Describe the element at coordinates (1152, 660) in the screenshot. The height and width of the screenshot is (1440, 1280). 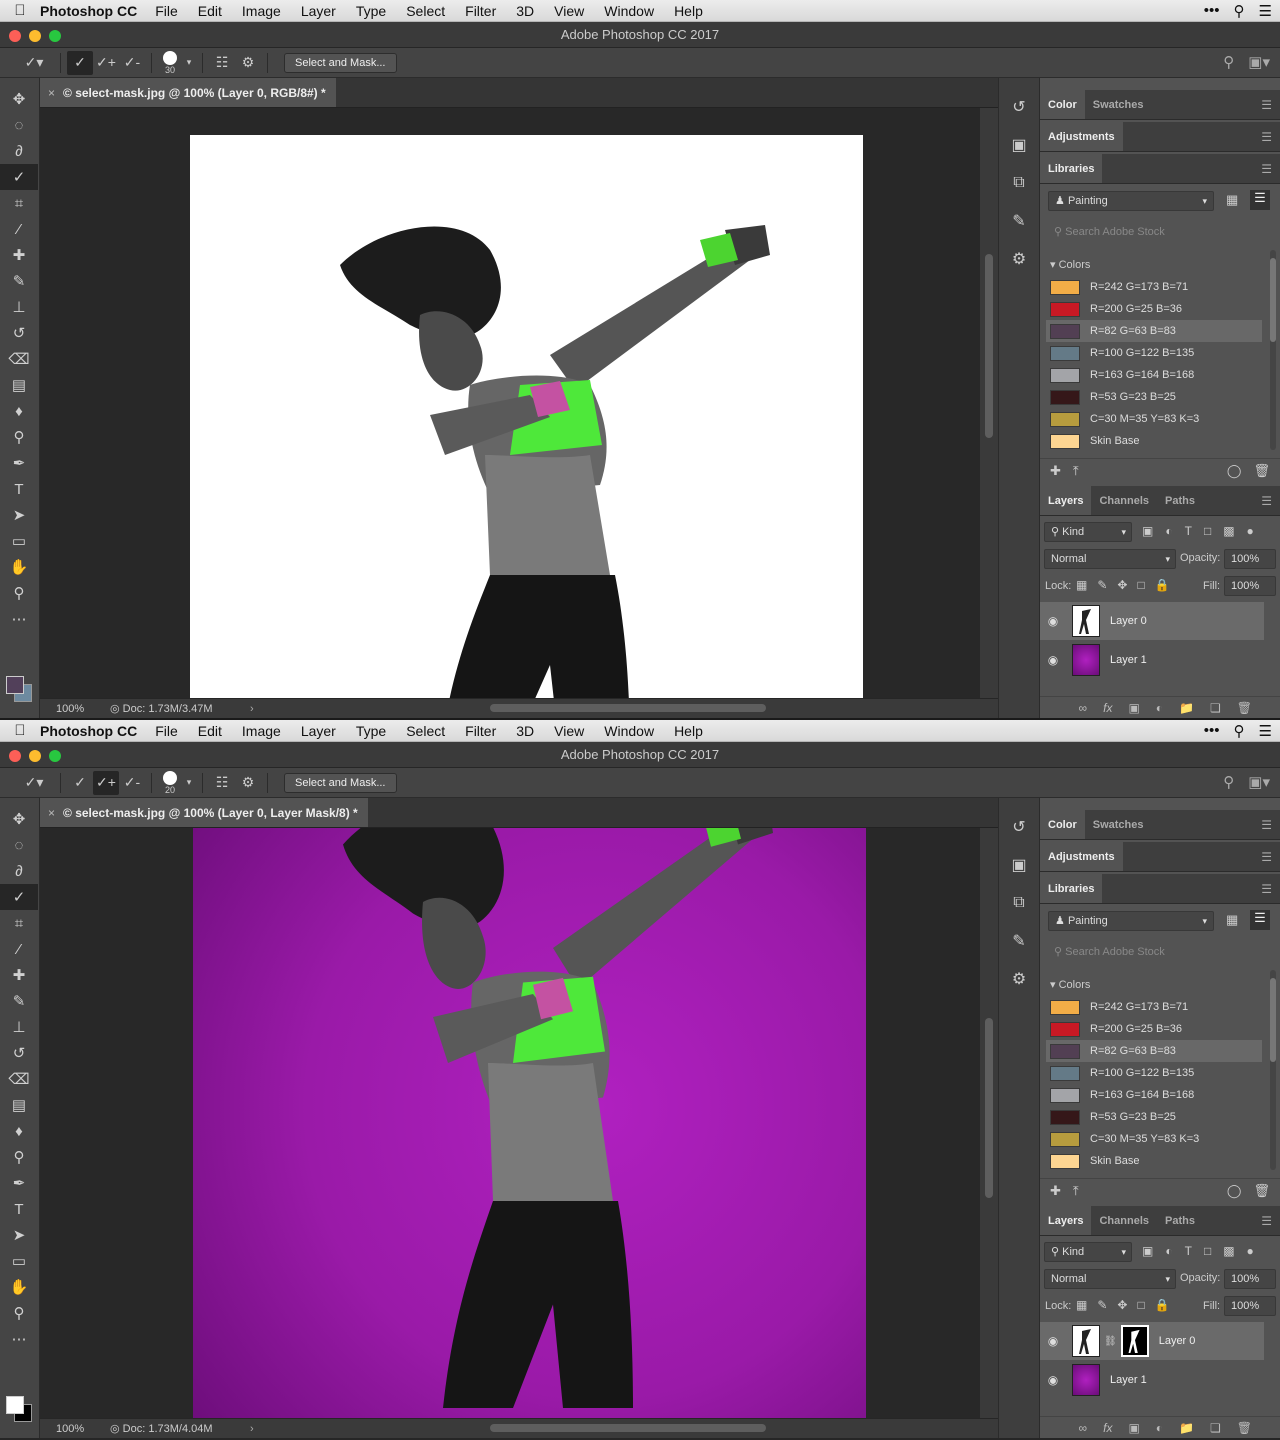
I see `layer-row: ◉ Layer 1` at that location.